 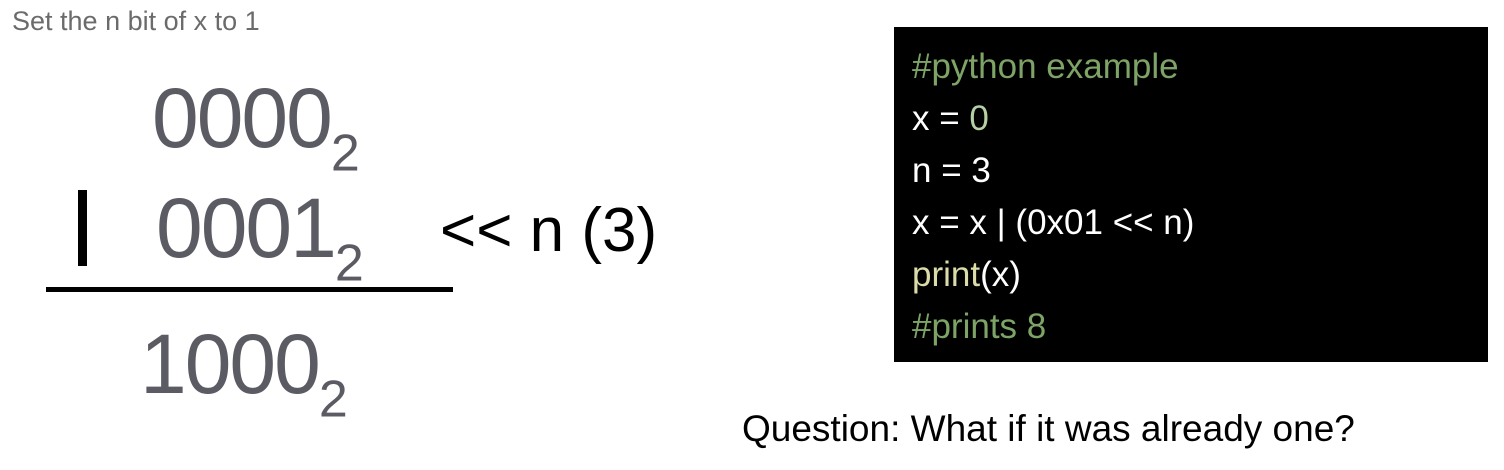 What do you see at coordinates (242, 118) in the screenshot?
I see `operand-one-bits: 0000` at bounding box center [242, 118].